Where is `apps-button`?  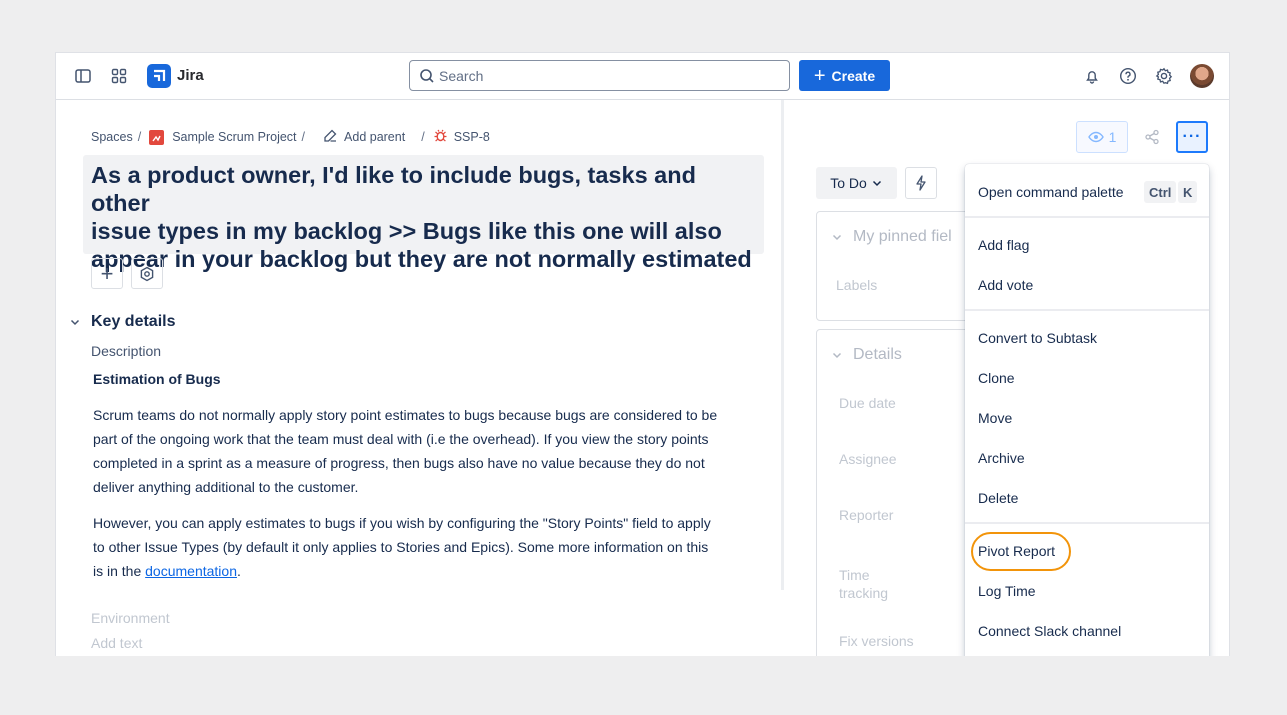 apps-button is located at coordinates (147, 273).